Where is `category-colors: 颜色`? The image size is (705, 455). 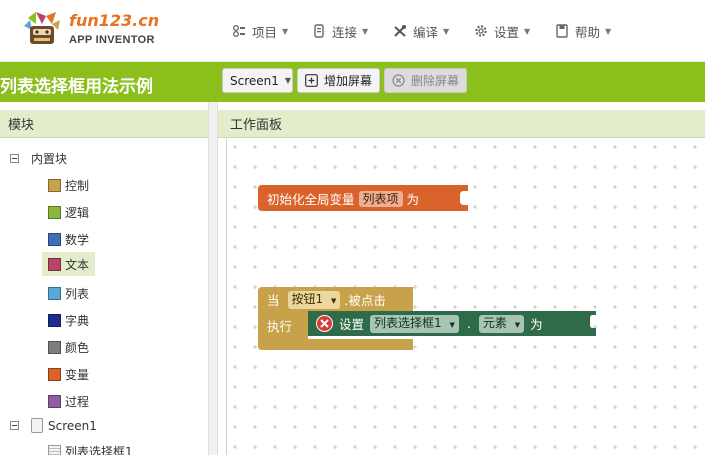
category-colors: 颜色 is located at coordinates (68, 347).